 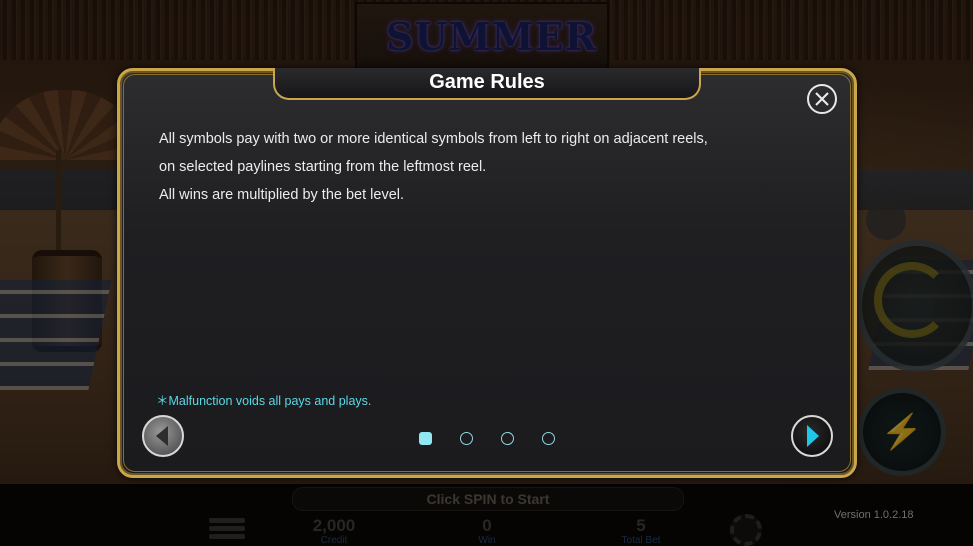 I want to click on malfunction-note: ＊Malfunction voids all pays and plays., so click(x=264, y=401).